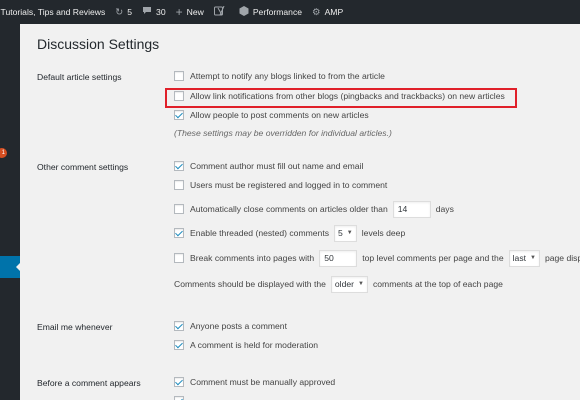  Describe the element at coordinates (179, 209) in the screenshot. I see `auto-close-checkbox` at that location.